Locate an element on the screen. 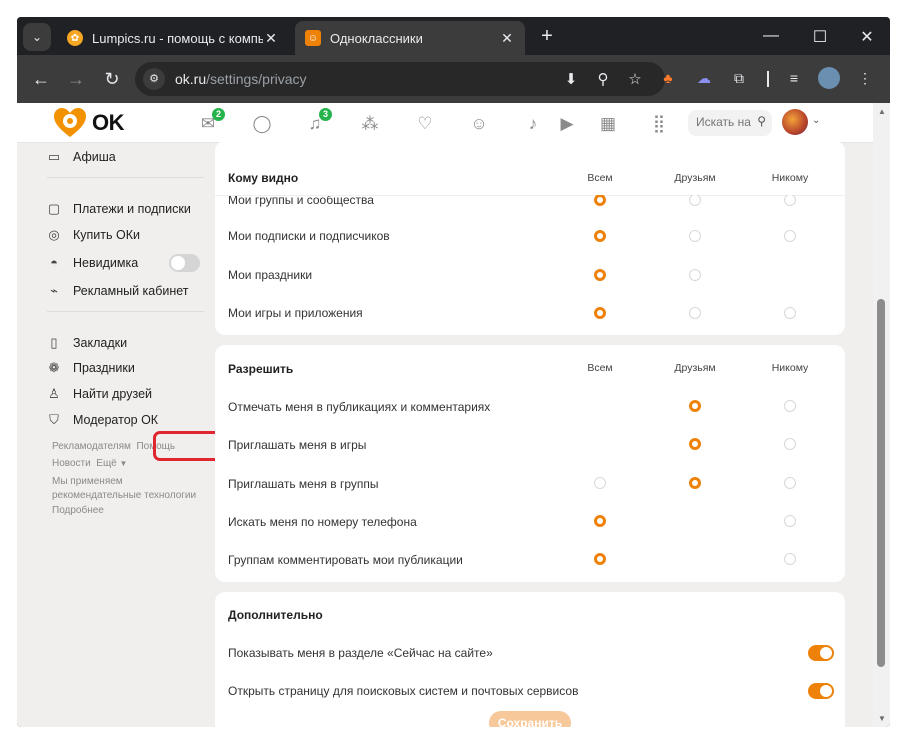 The image size is (906, 743). fox-extension-icon: ♣ is located at coordinates (668, 78).